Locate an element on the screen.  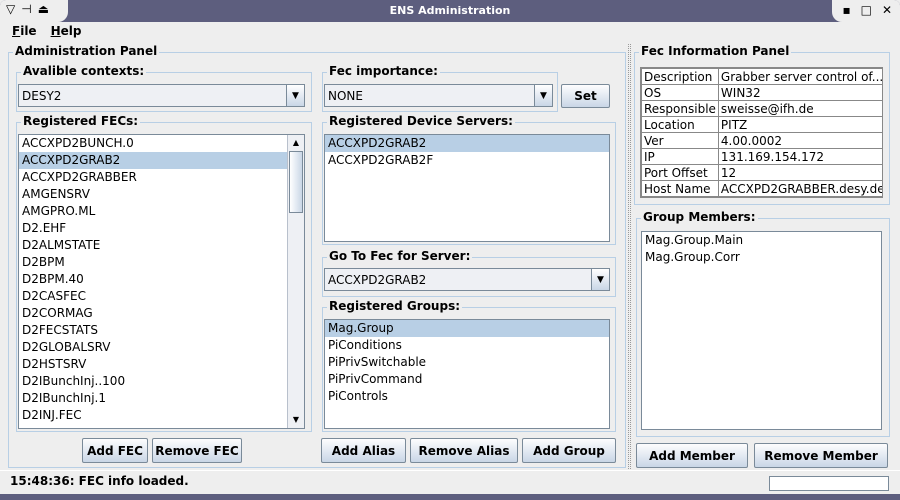
fec-info-panel-title: Fec Information Panel is located at coordinates (715, 51).